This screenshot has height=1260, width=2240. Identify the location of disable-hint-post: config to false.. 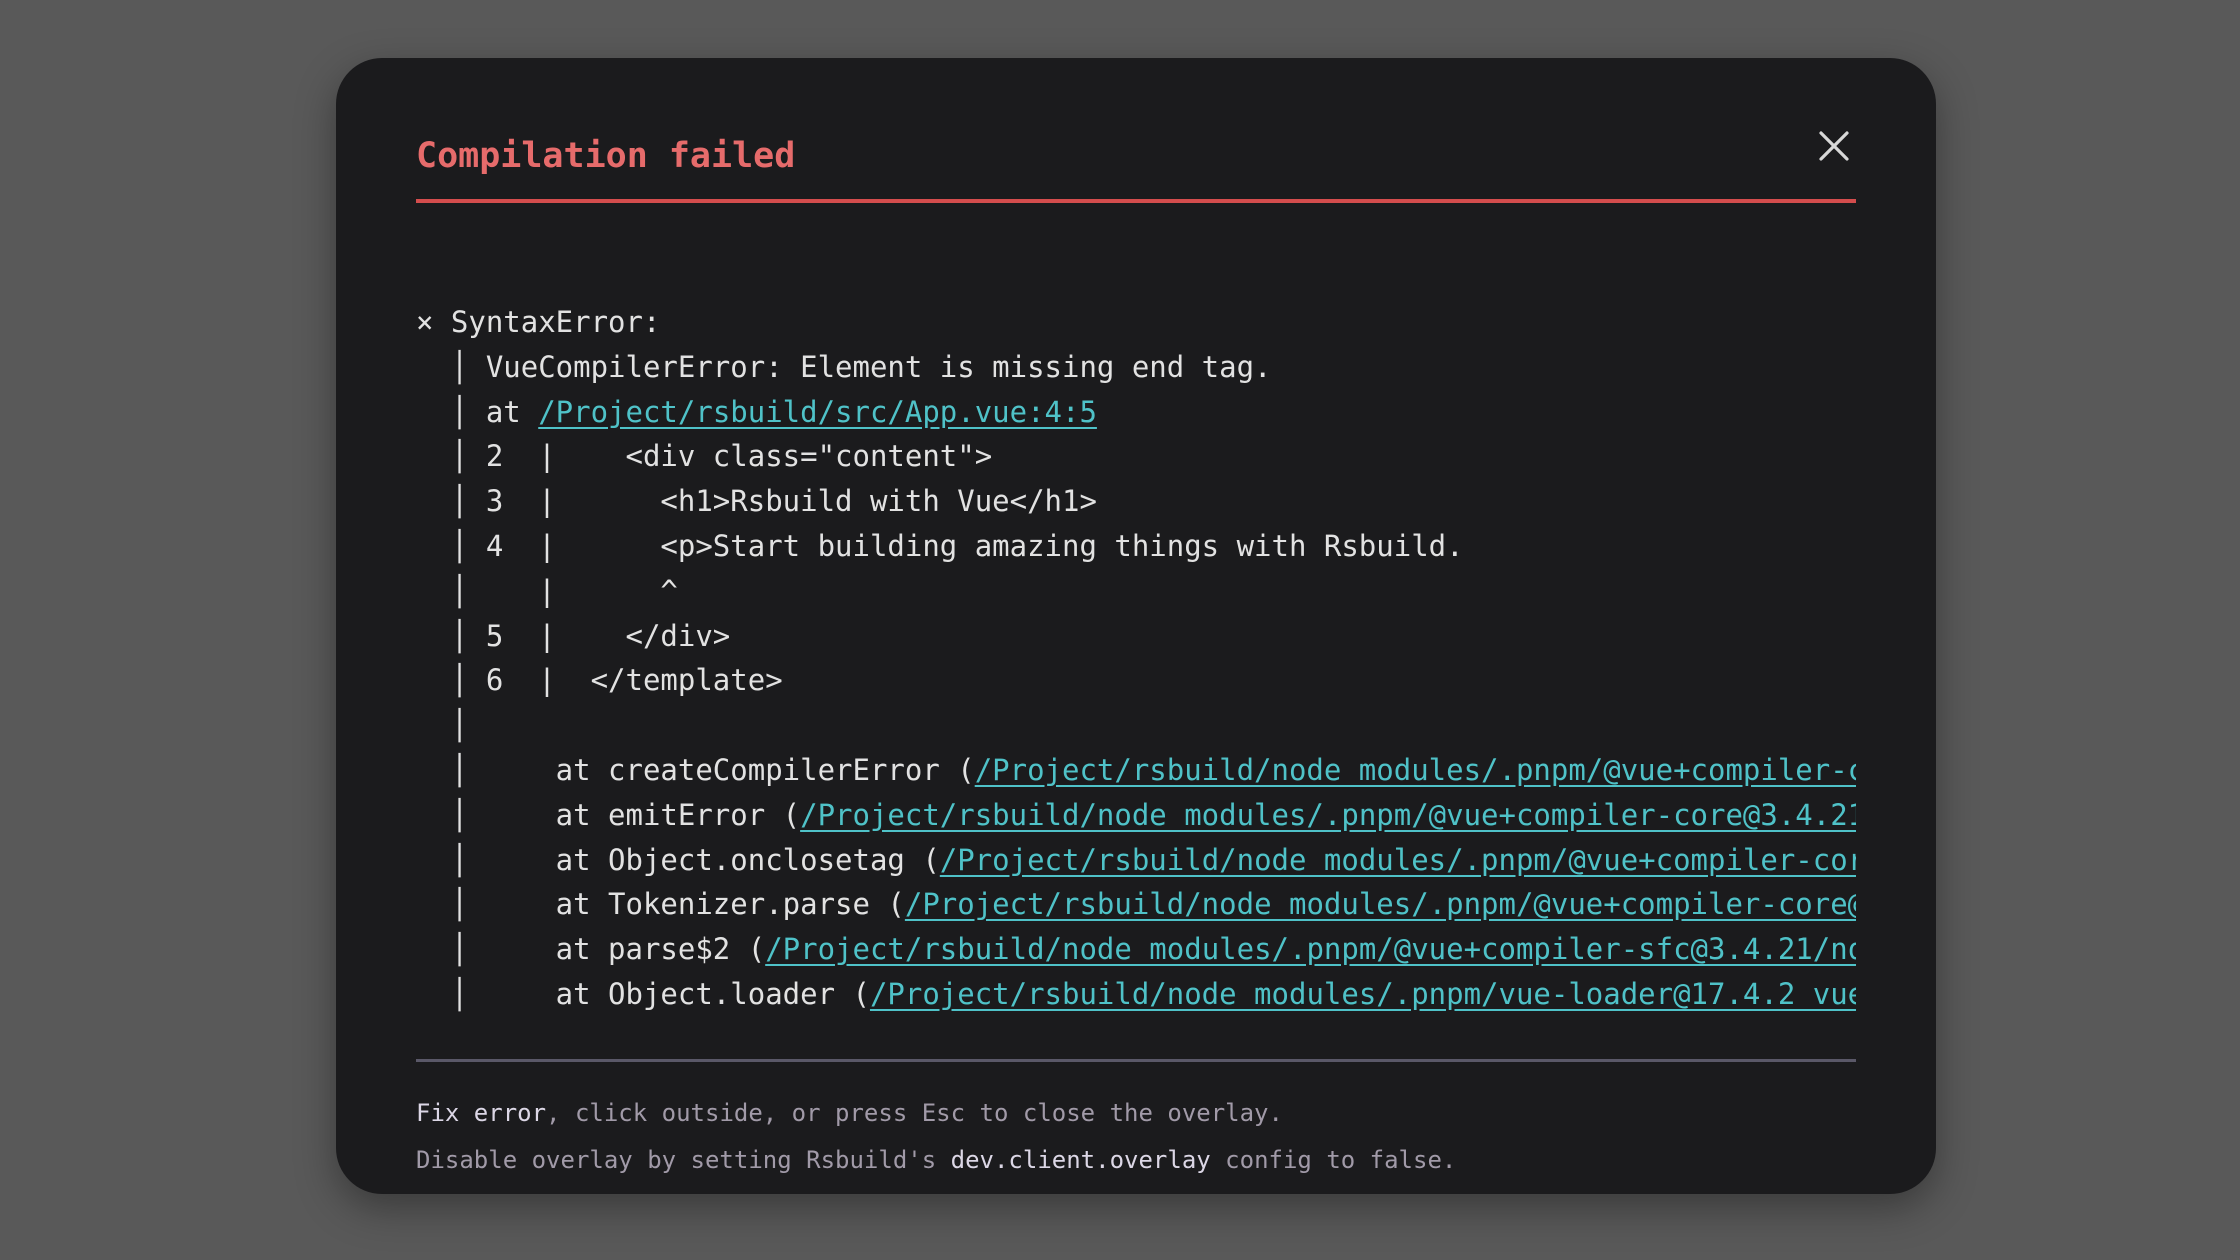
(1334, 1160).